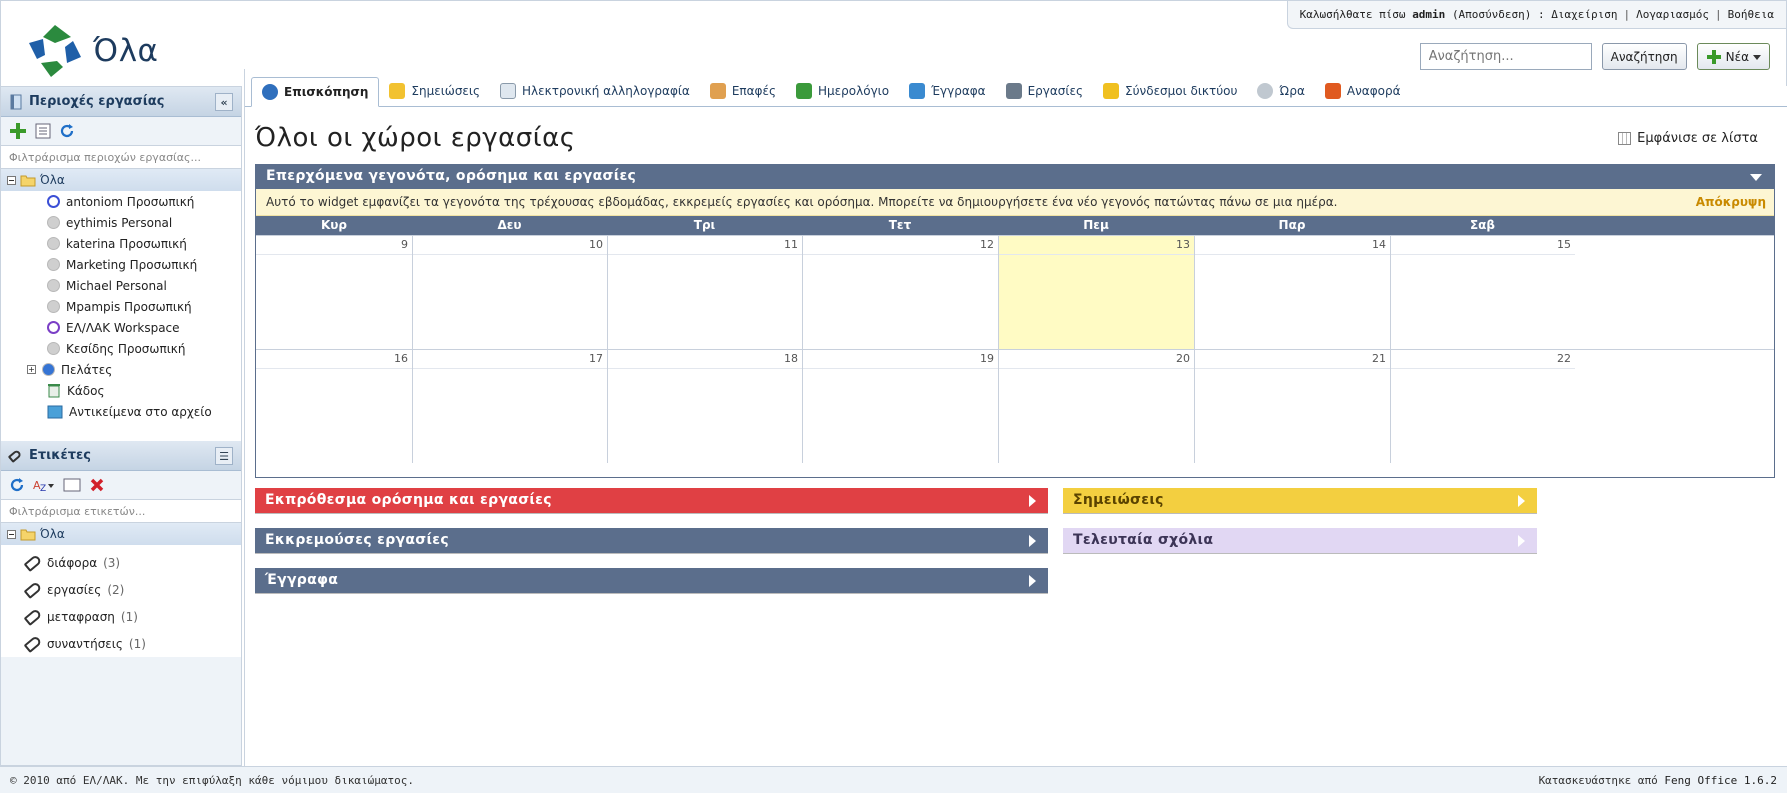 This screenshot has width=1787, height=793. I want to click on tab-label: Ώρα, so click(1292, 91).